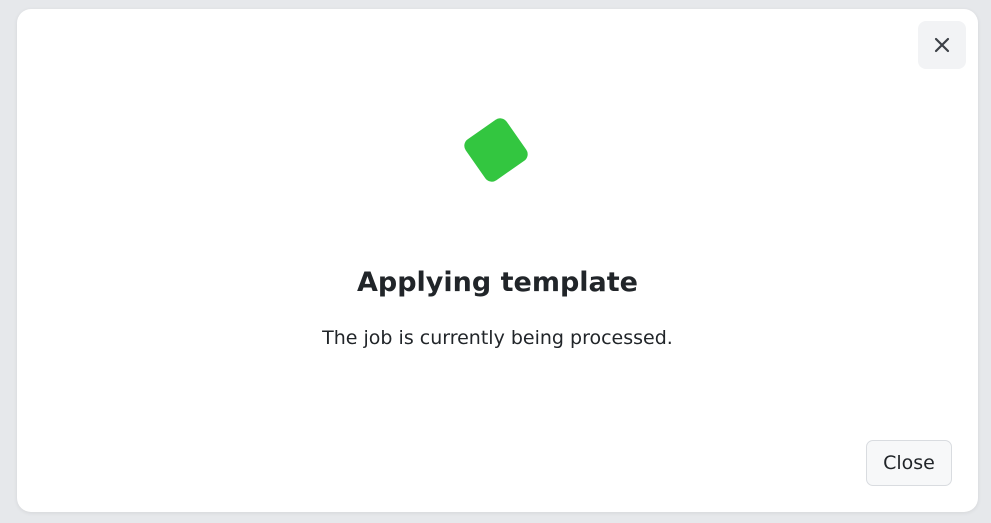 The width and height of the screenshot is (991, 523). I want to click on dialog-close-x-button, so click(942, 45).